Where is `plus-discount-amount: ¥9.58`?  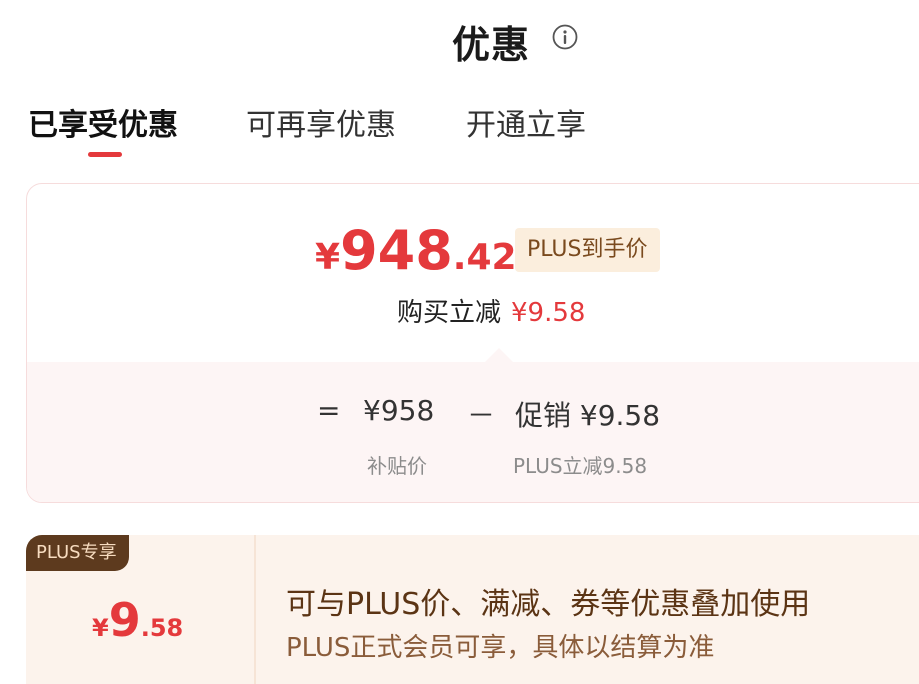 plus-discount-amount: ¥9.58 is located at coordinates (137, 620).